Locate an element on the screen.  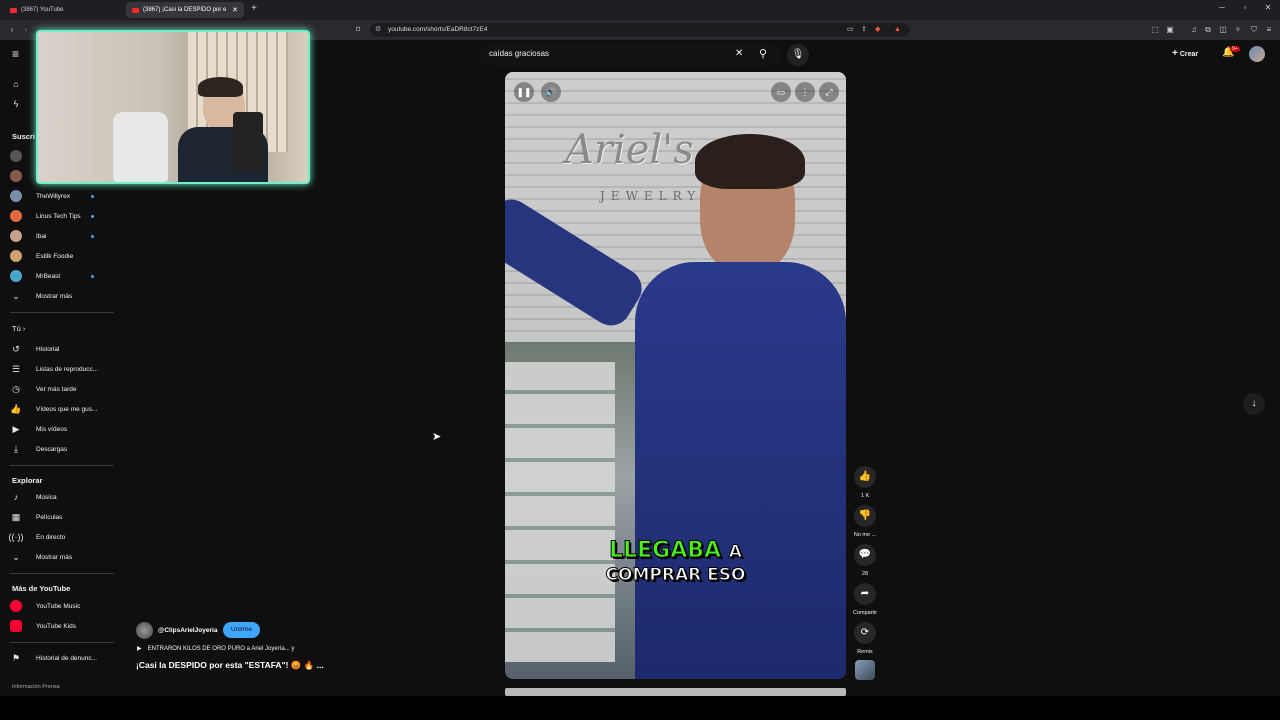
sidebar-item-historial: ↺ Historial is located at coordinates (60, 349).